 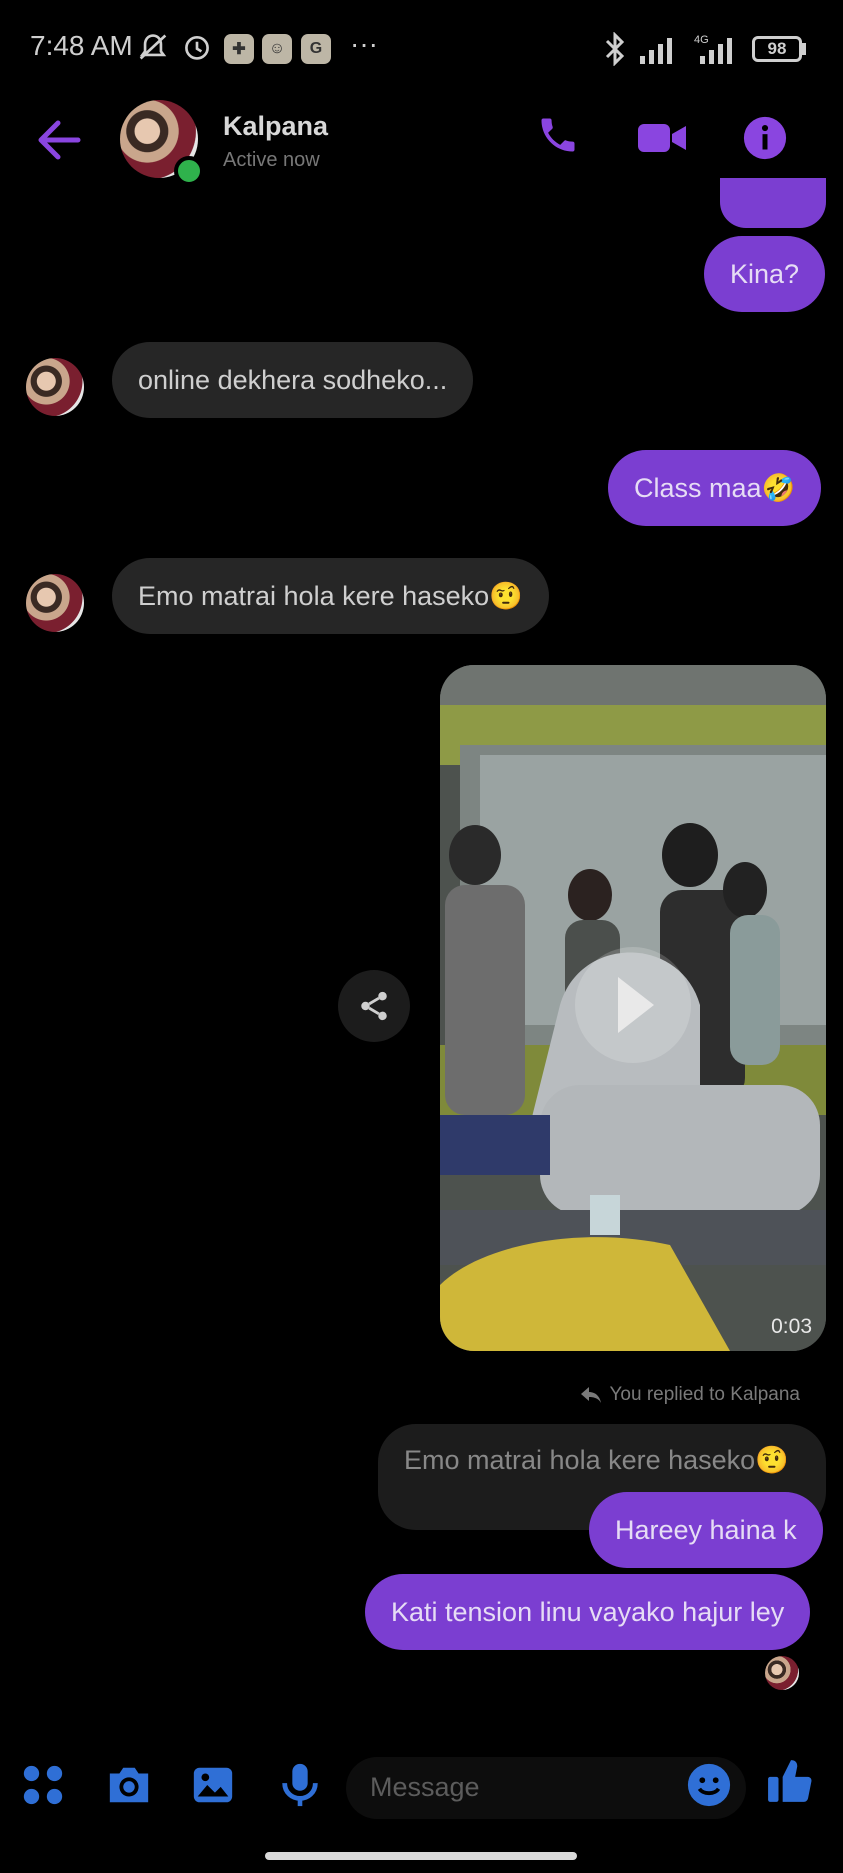 I want to click on share-icon, so click(x=374, y=1006).